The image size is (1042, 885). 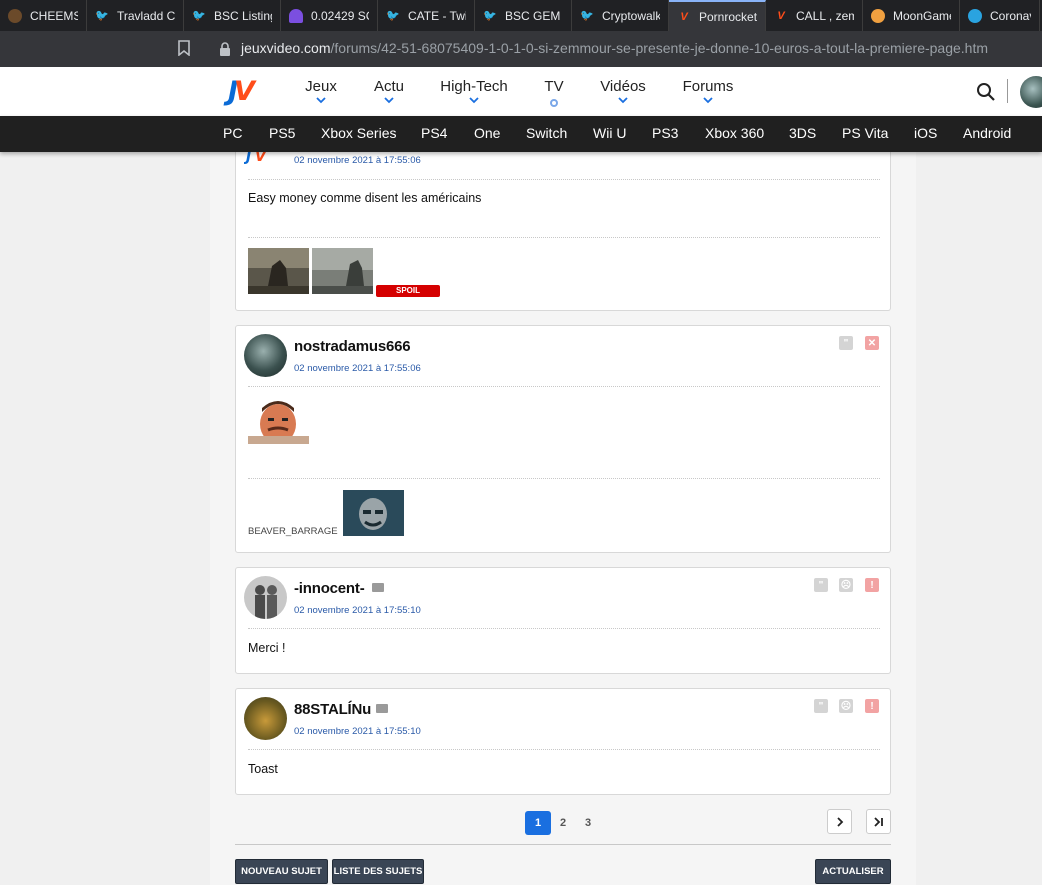 What do you see at coordinates (184, 48) in the screenshot?
I see `bookmark-icon` at bounding box center [184, 48].